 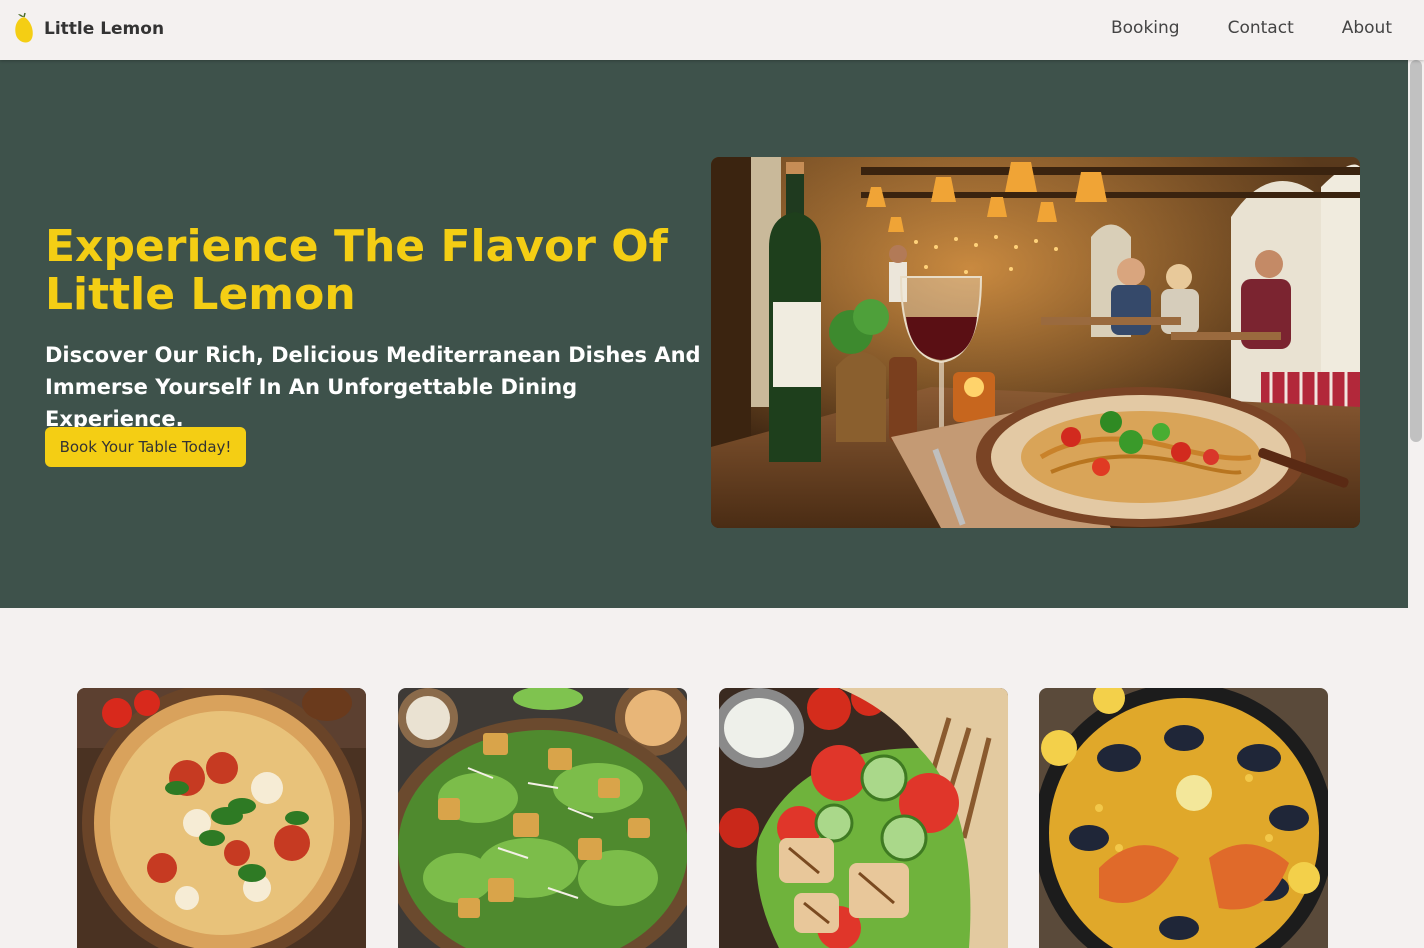 What do you see at coordinates (104, 29) in the screenshot?
I see `brand-name: Little Lemon` at bounding box center [104, 29].